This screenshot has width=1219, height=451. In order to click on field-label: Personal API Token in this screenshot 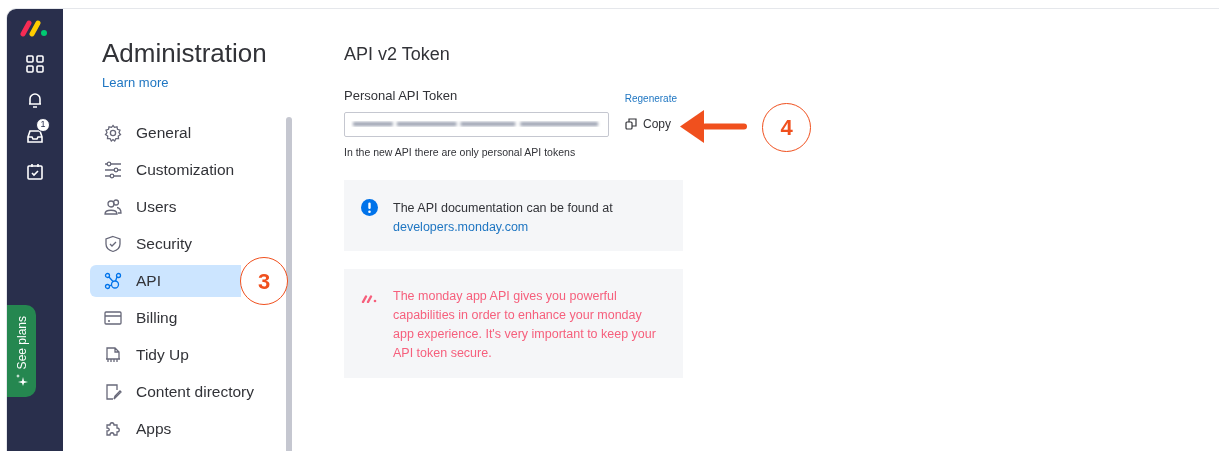, I will do `click(401, 96)`.